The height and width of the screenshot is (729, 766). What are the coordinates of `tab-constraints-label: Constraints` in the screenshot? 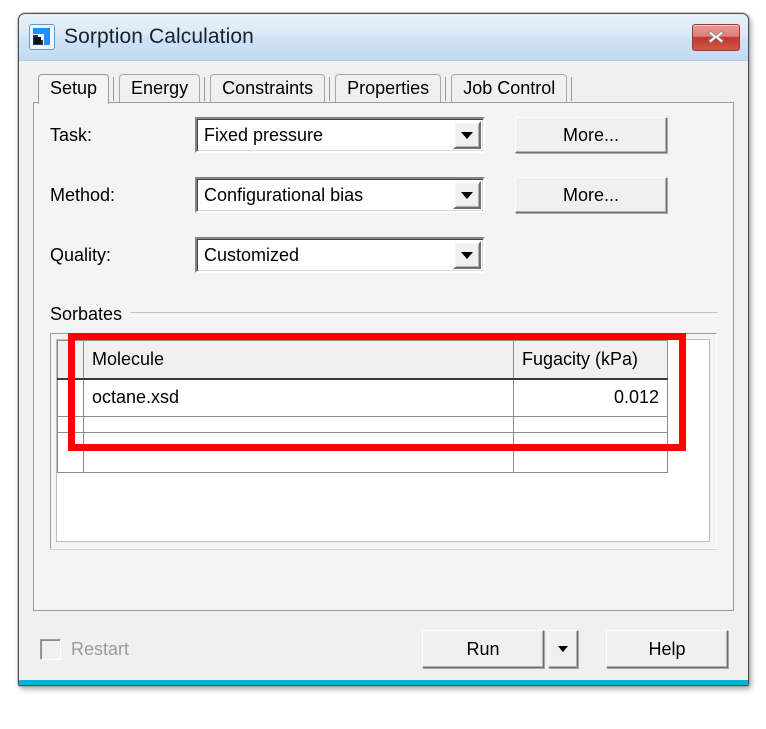 It's located at (268, 88).